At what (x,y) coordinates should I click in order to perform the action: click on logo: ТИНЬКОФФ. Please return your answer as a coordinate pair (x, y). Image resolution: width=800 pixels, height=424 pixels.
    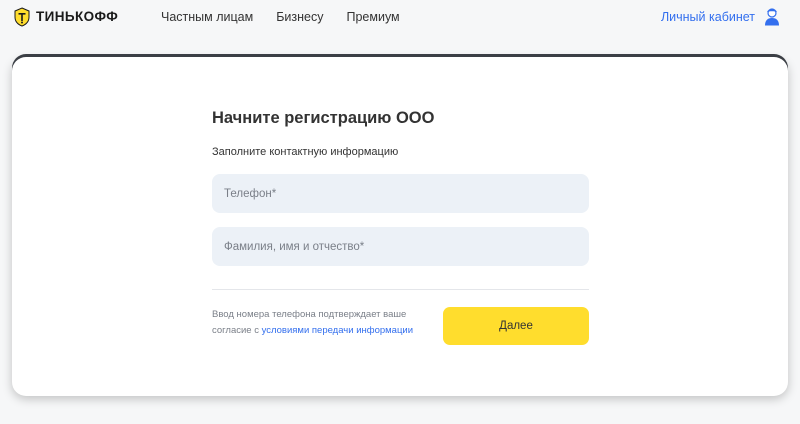
    Looking at the image, I should click on (65, 17).